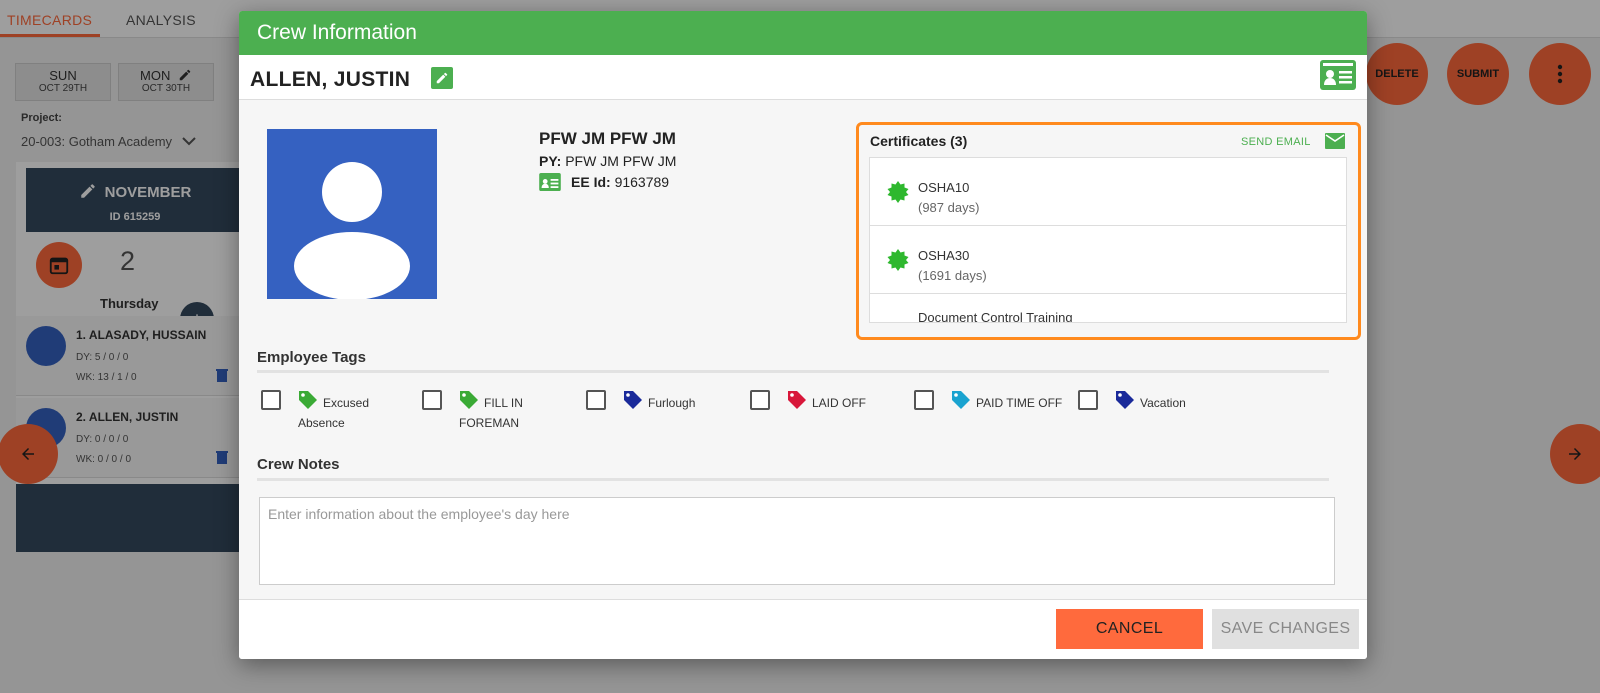 The height and width of the screenshot is (693, 1600). What do you see at coordinates (1019, 403) in the screenshot?
I see `tag-label: PAID TIME OFF` at bounding box center [1019, 403].